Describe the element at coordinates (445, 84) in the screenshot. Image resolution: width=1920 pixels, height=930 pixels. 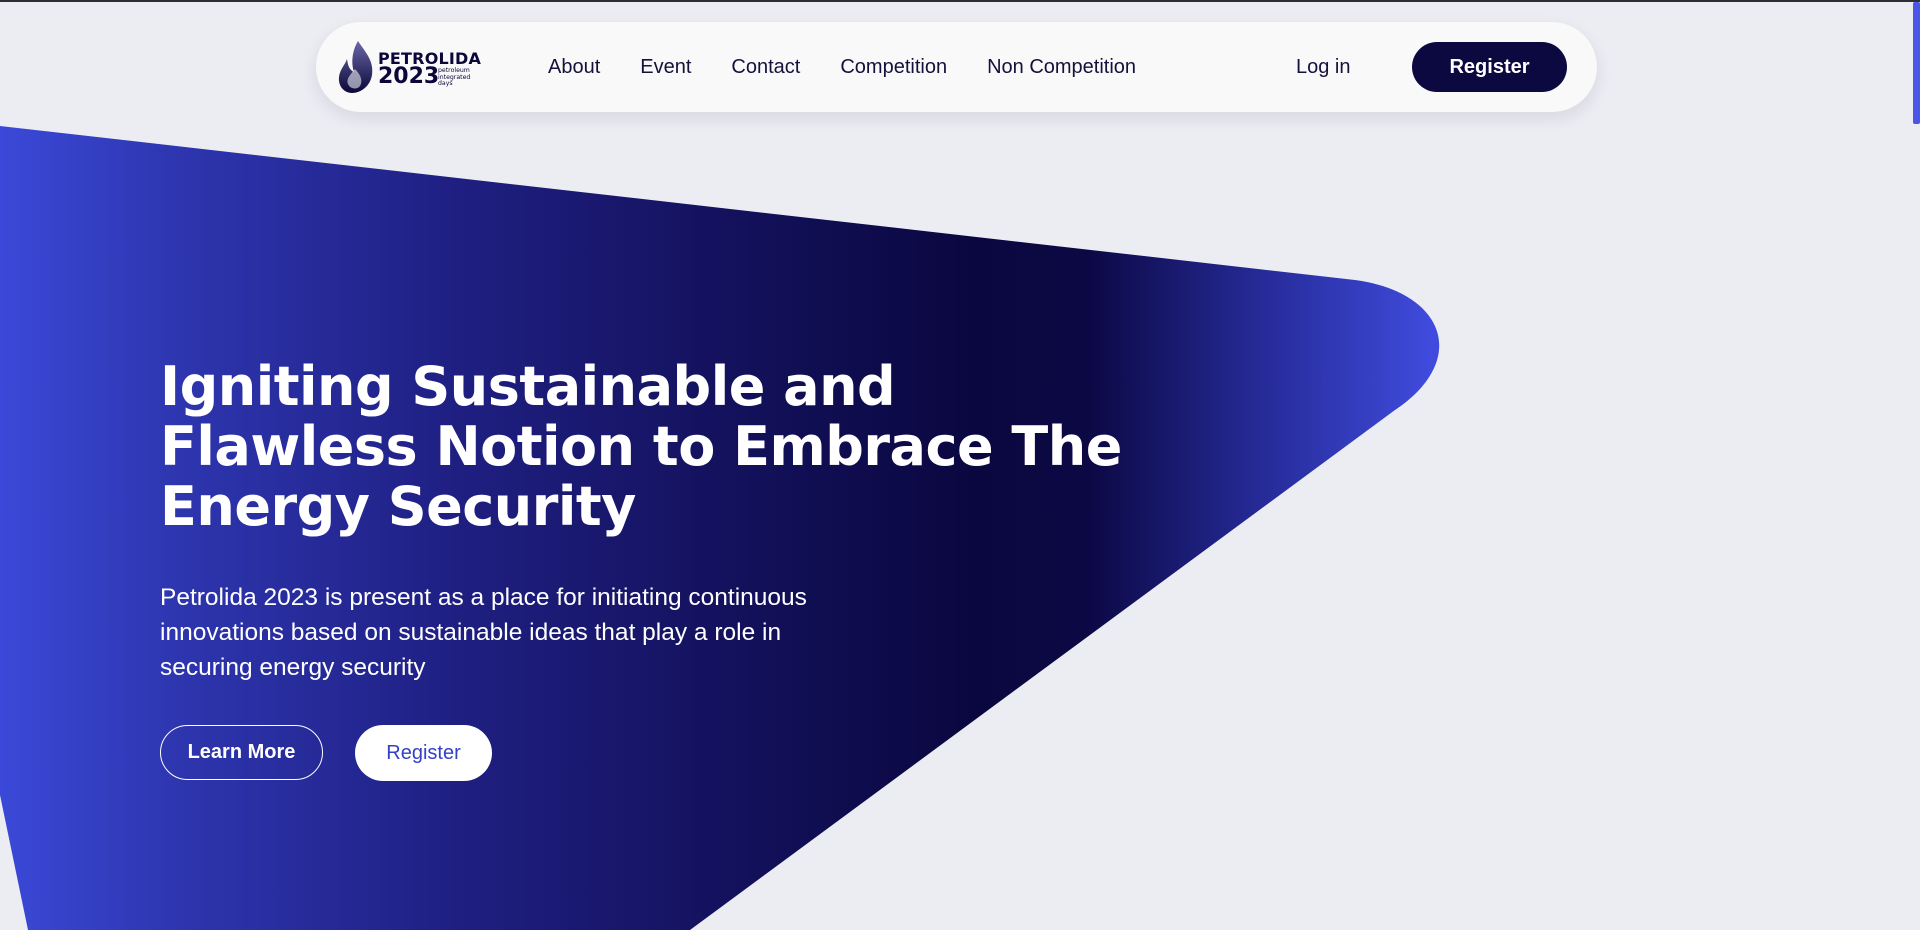
I see `brand-tagline-line: days` at that location.